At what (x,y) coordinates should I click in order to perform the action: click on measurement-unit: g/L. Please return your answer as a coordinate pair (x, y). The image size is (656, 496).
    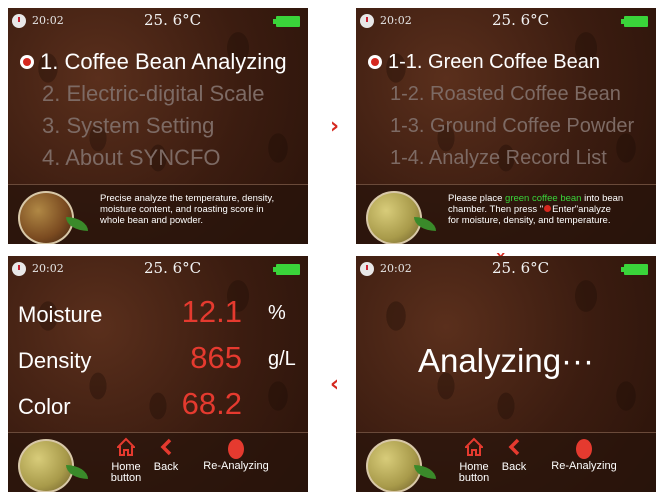
    Looking at the image, I should click on (282, 359).